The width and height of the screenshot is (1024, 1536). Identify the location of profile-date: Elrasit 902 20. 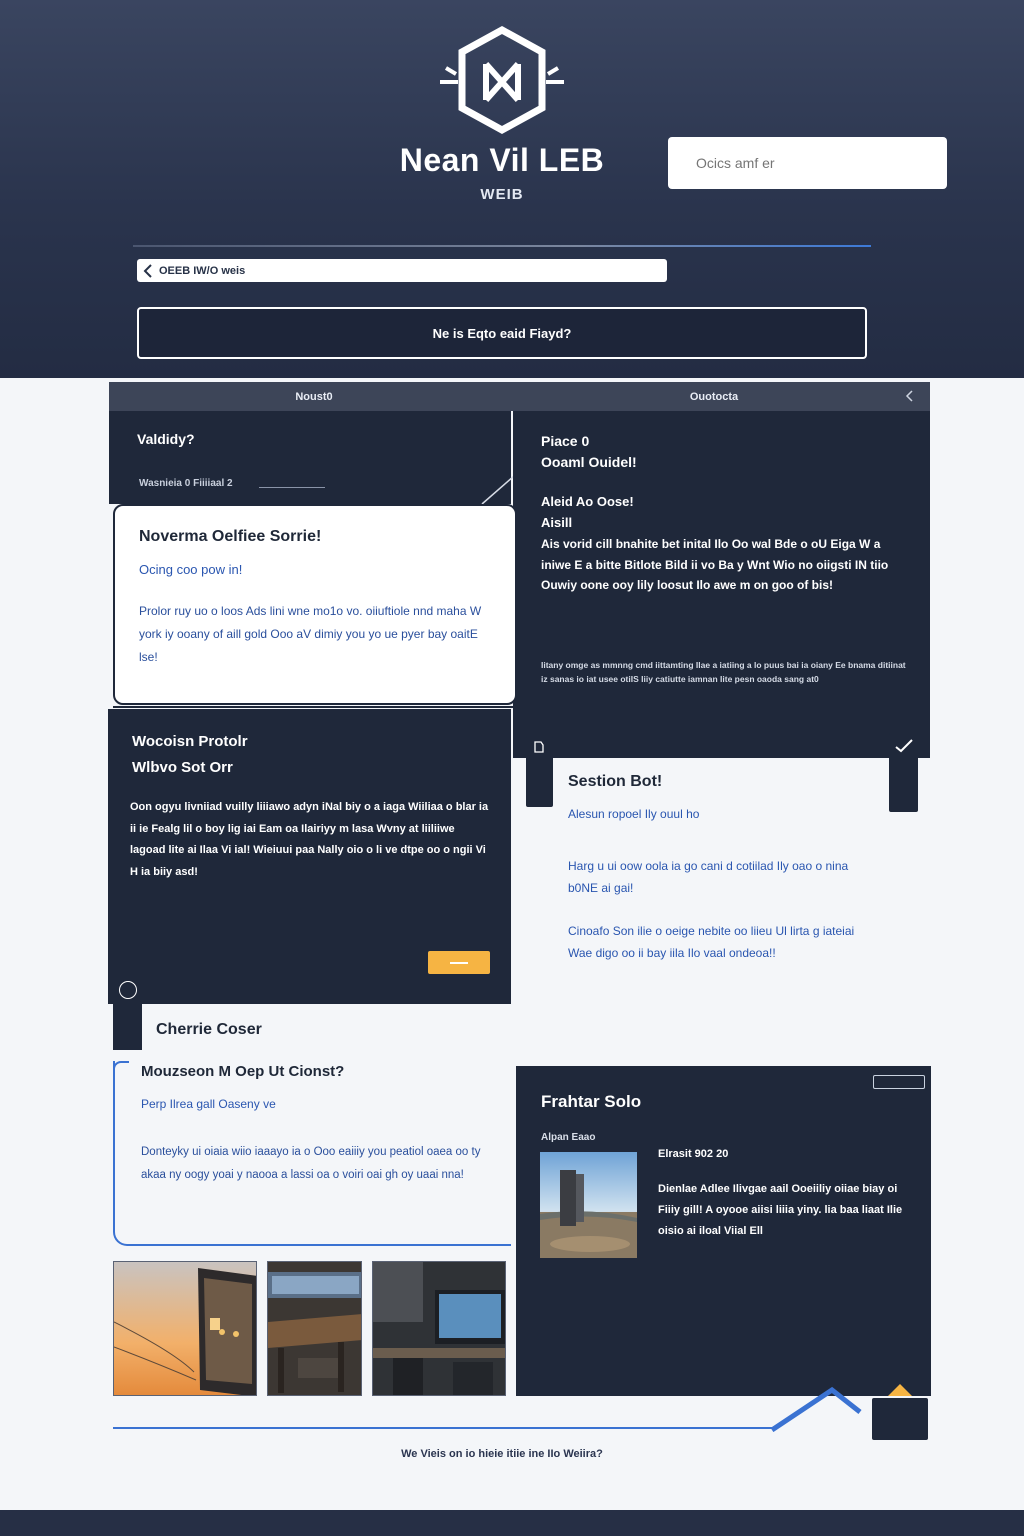
(693, 1154).